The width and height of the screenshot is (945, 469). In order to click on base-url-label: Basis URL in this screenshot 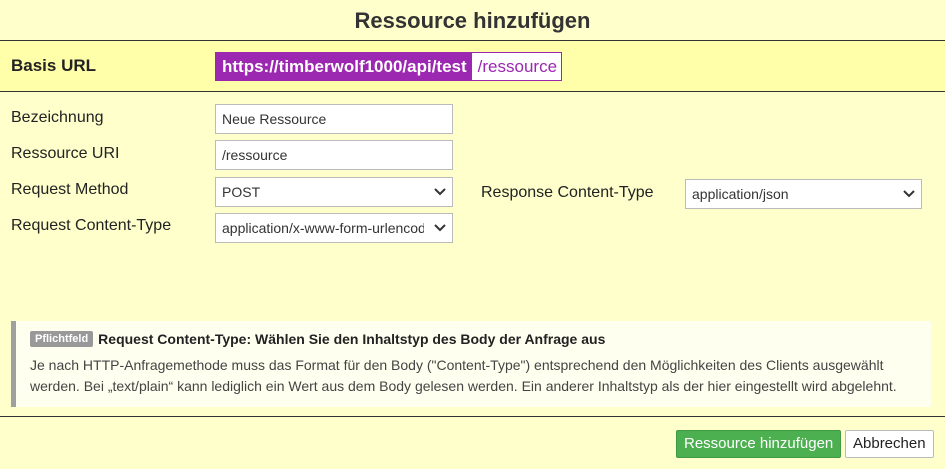, I will do `click(54, 65)`.